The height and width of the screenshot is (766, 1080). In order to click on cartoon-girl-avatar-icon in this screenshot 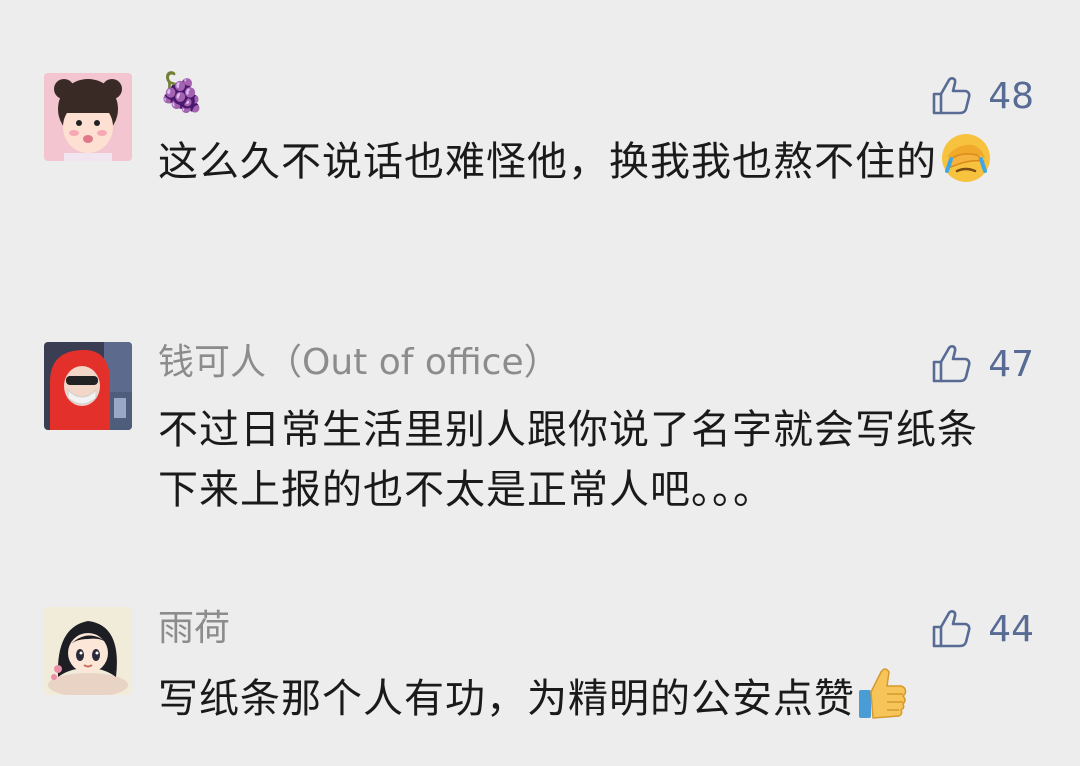, I will do `click(88, 651)`.